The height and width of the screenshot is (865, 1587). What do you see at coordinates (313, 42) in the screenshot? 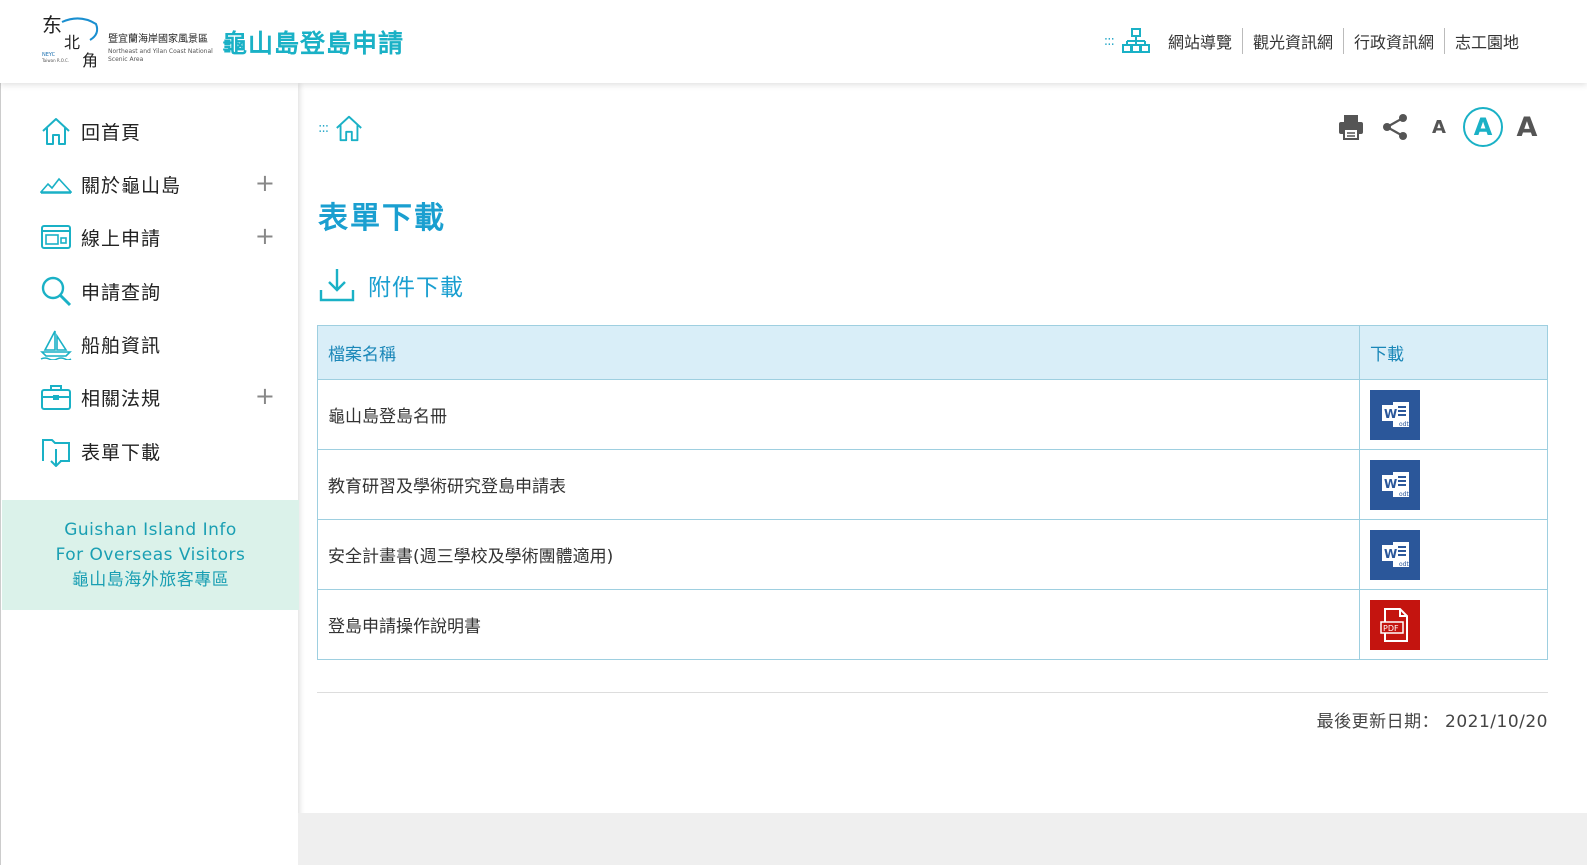
I see `site-title: 龜山島登島申請` at bounding box center [313, 42].